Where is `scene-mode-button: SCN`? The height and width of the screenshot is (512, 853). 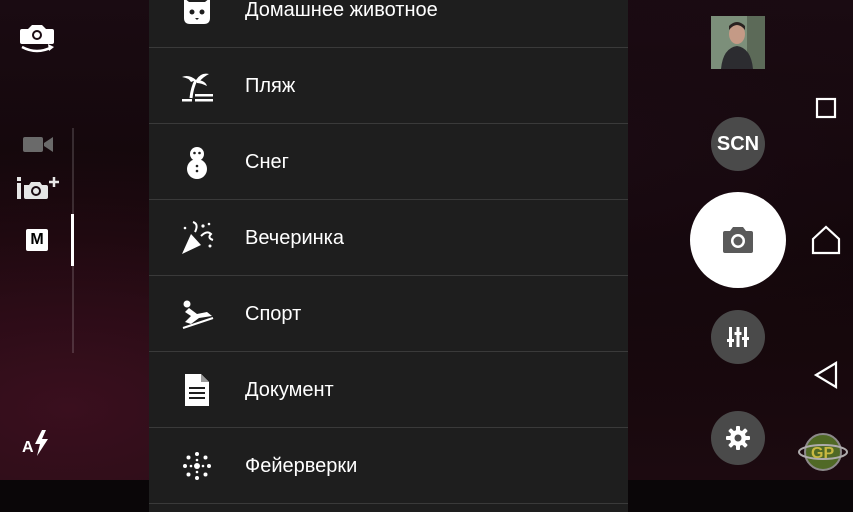 scene-mode-button: SCN is located at coordinates (738, 144).